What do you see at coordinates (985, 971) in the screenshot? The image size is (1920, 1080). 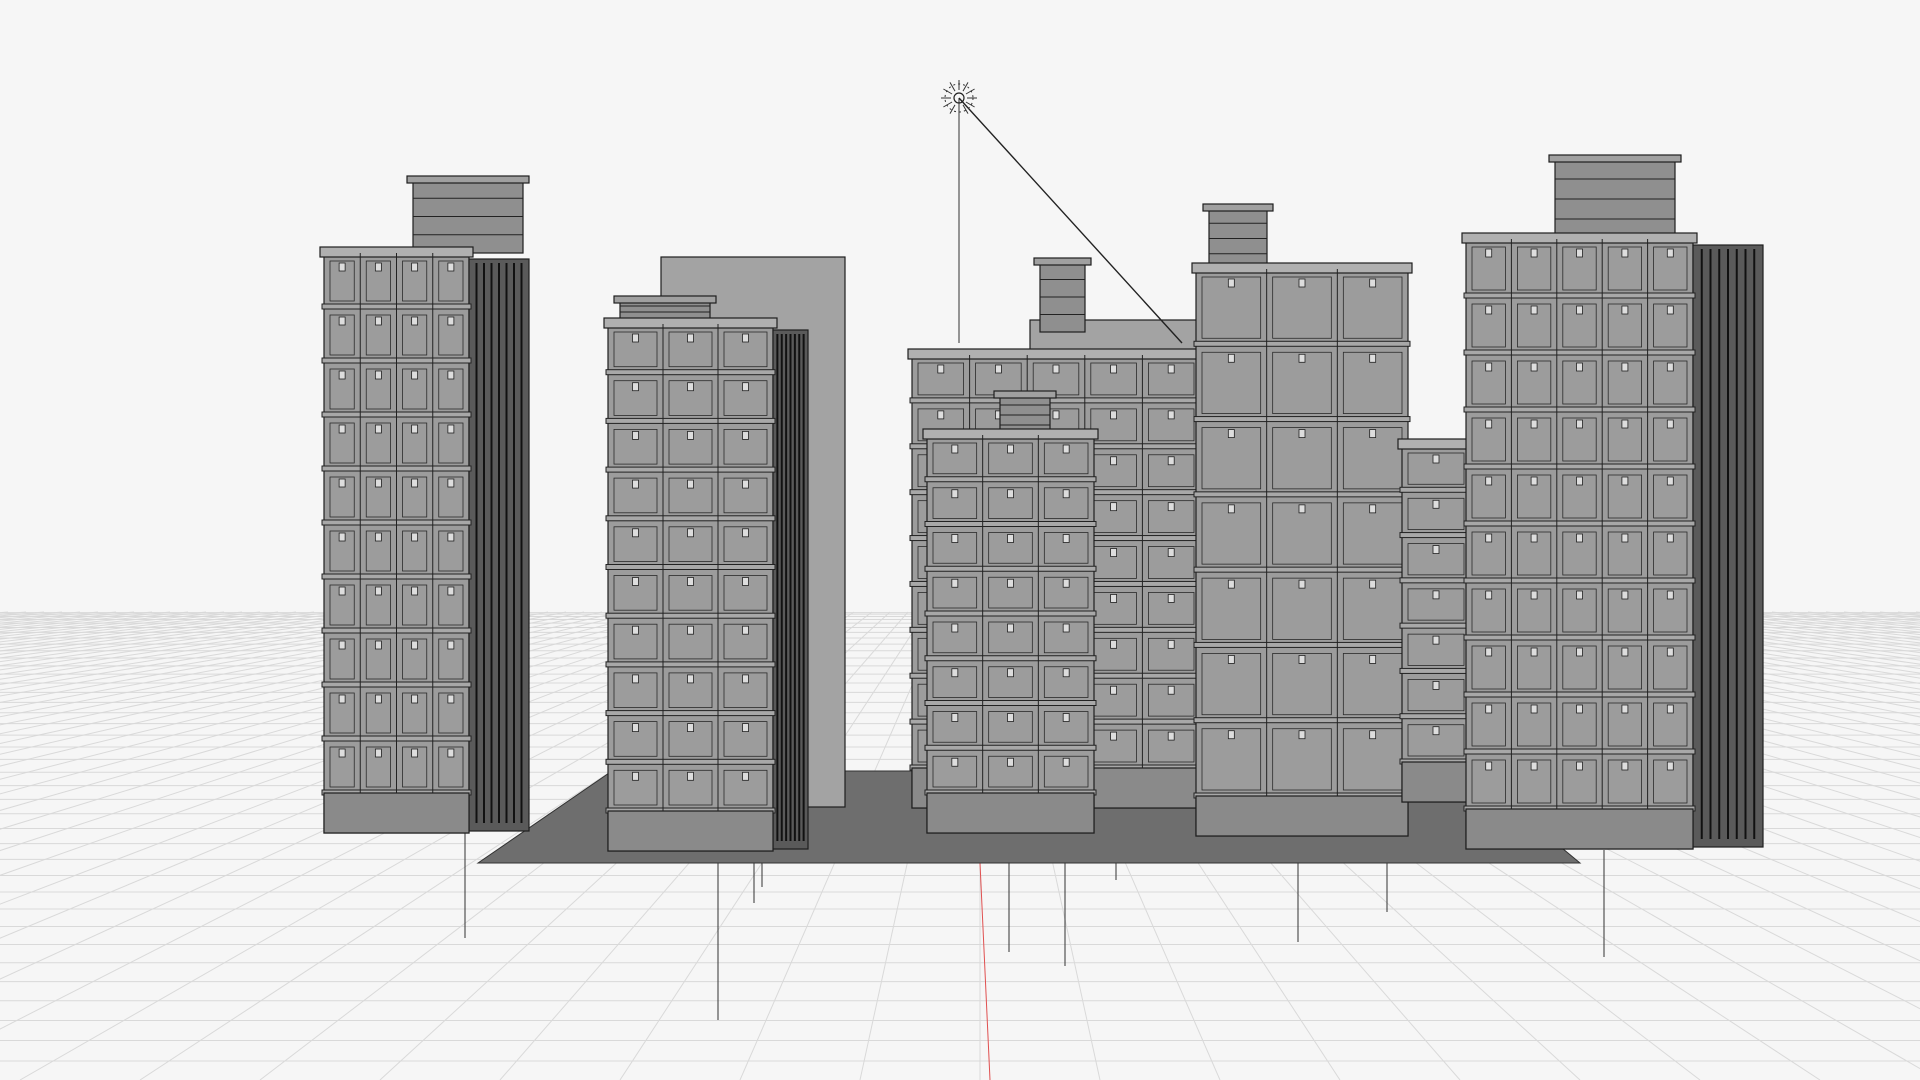 I see `x-axis-line` at bounding box center [985, 971].